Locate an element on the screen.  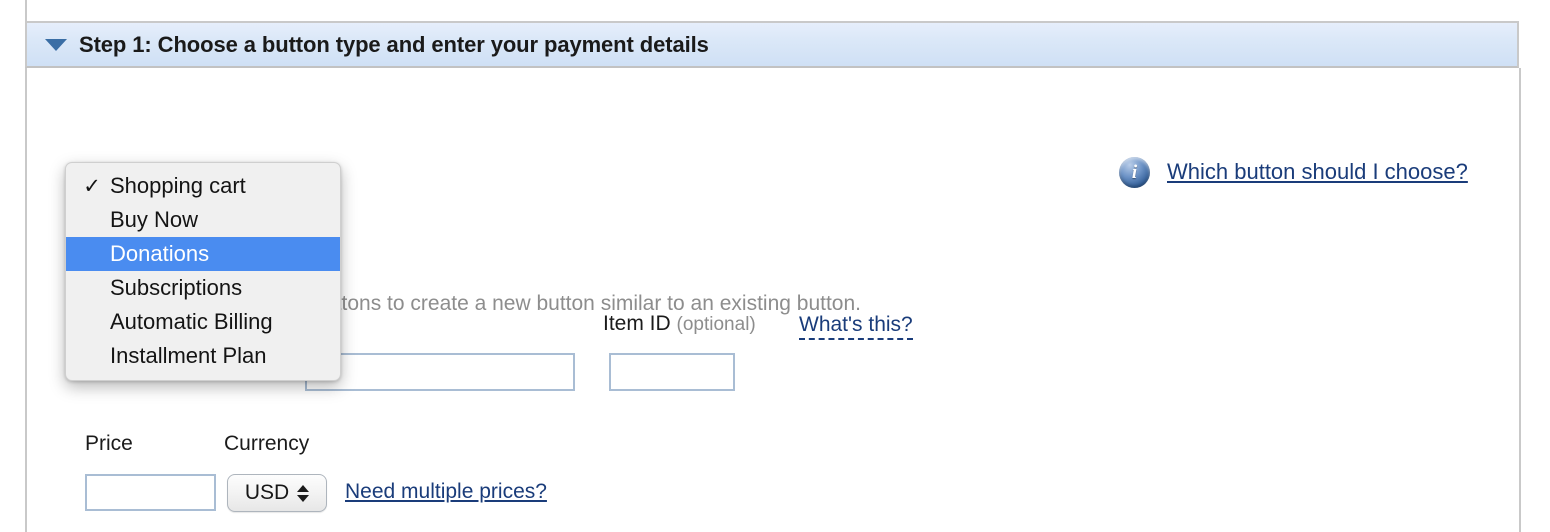
menu-item-label: Buy Now is located at coordinates (154, 219).